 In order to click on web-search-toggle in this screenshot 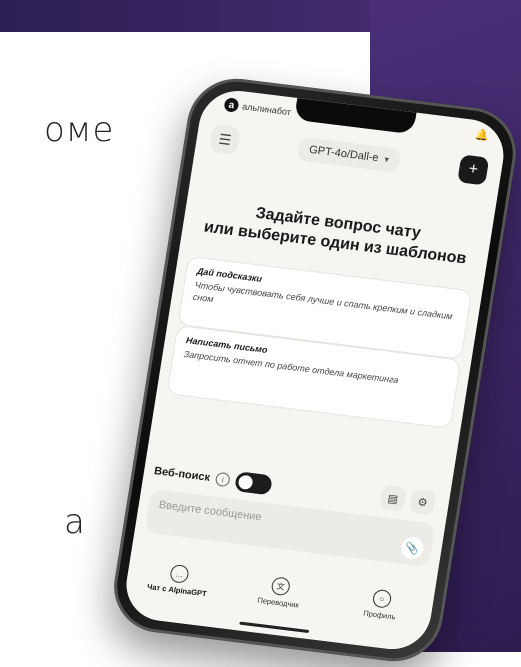, I will do `click(254, 483)`.